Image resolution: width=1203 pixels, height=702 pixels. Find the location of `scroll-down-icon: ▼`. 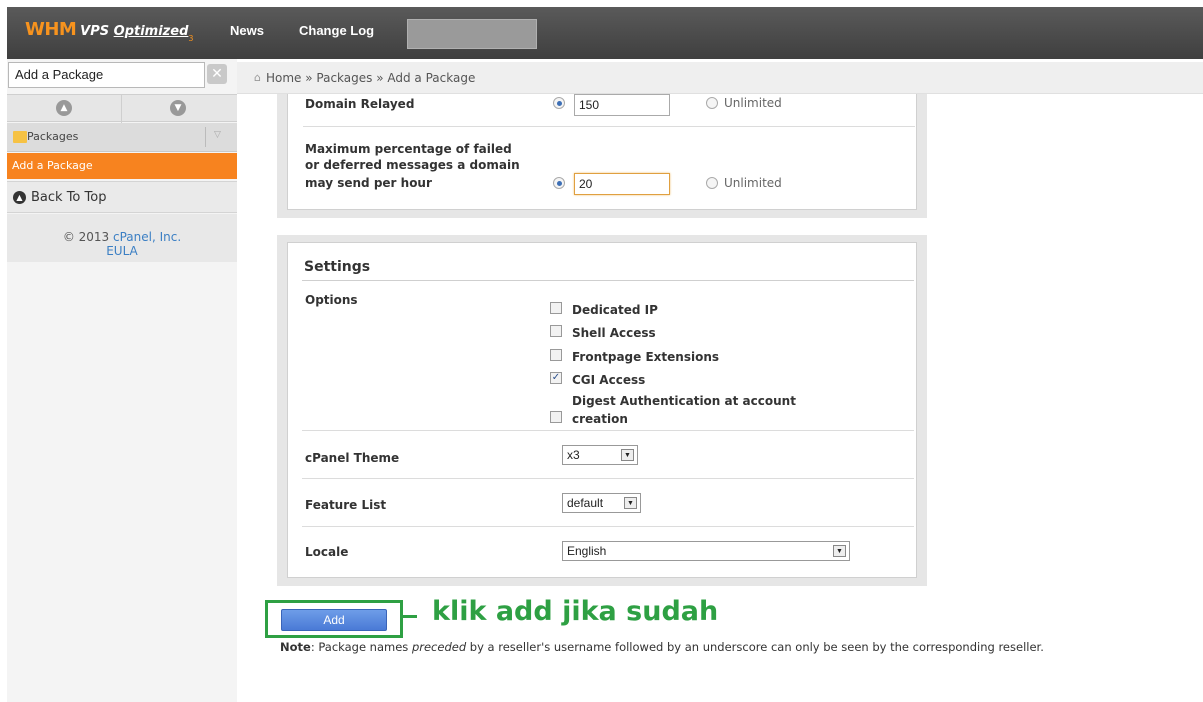

scroll-down-icon: ▼ is located at coordinates (178, 108).